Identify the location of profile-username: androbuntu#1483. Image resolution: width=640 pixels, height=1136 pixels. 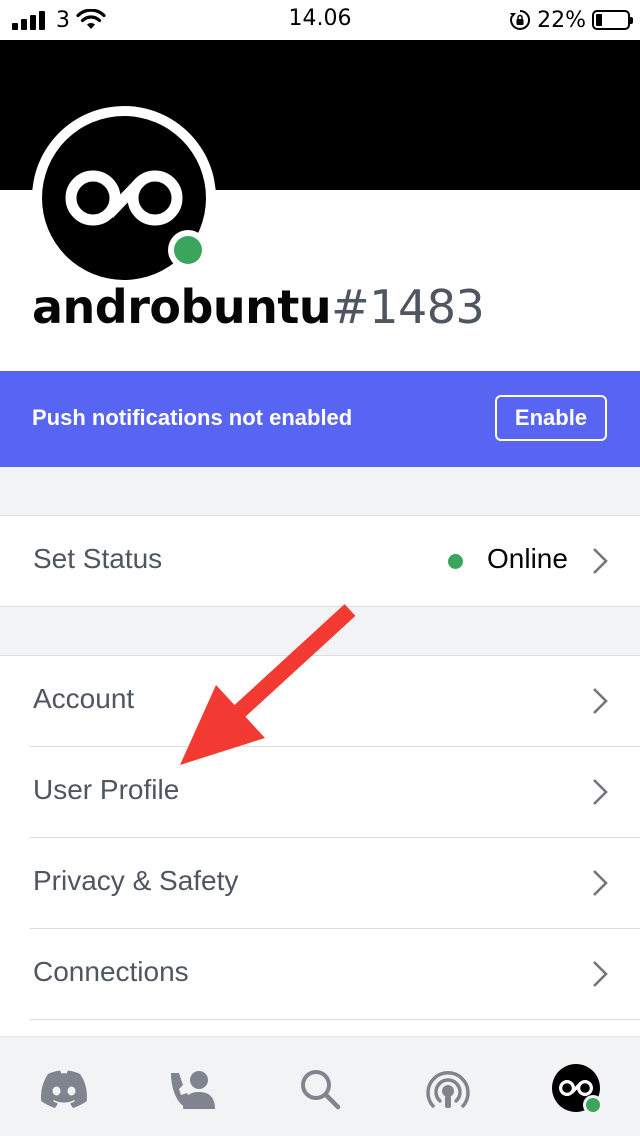
(258, 307).